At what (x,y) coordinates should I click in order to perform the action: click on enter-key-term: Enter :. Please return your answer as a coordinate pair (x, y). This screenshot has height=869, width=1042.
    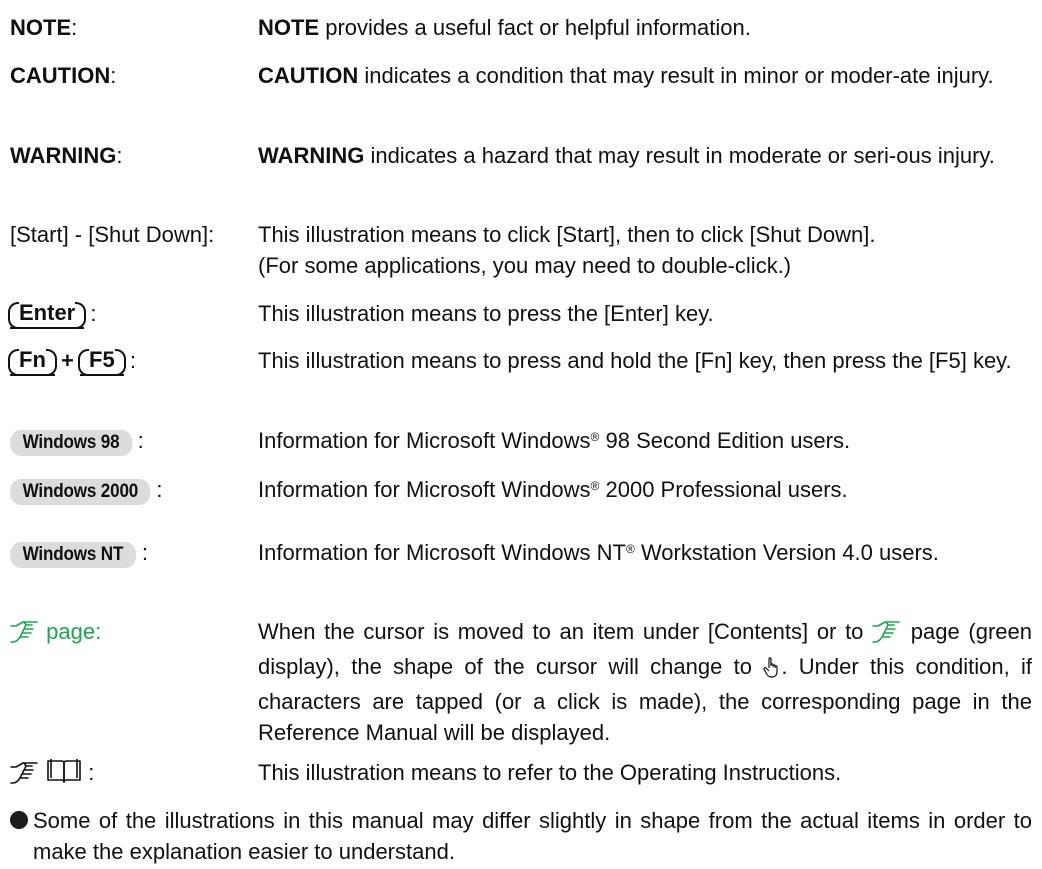
    Looking at the image, I should click on (52, 313).